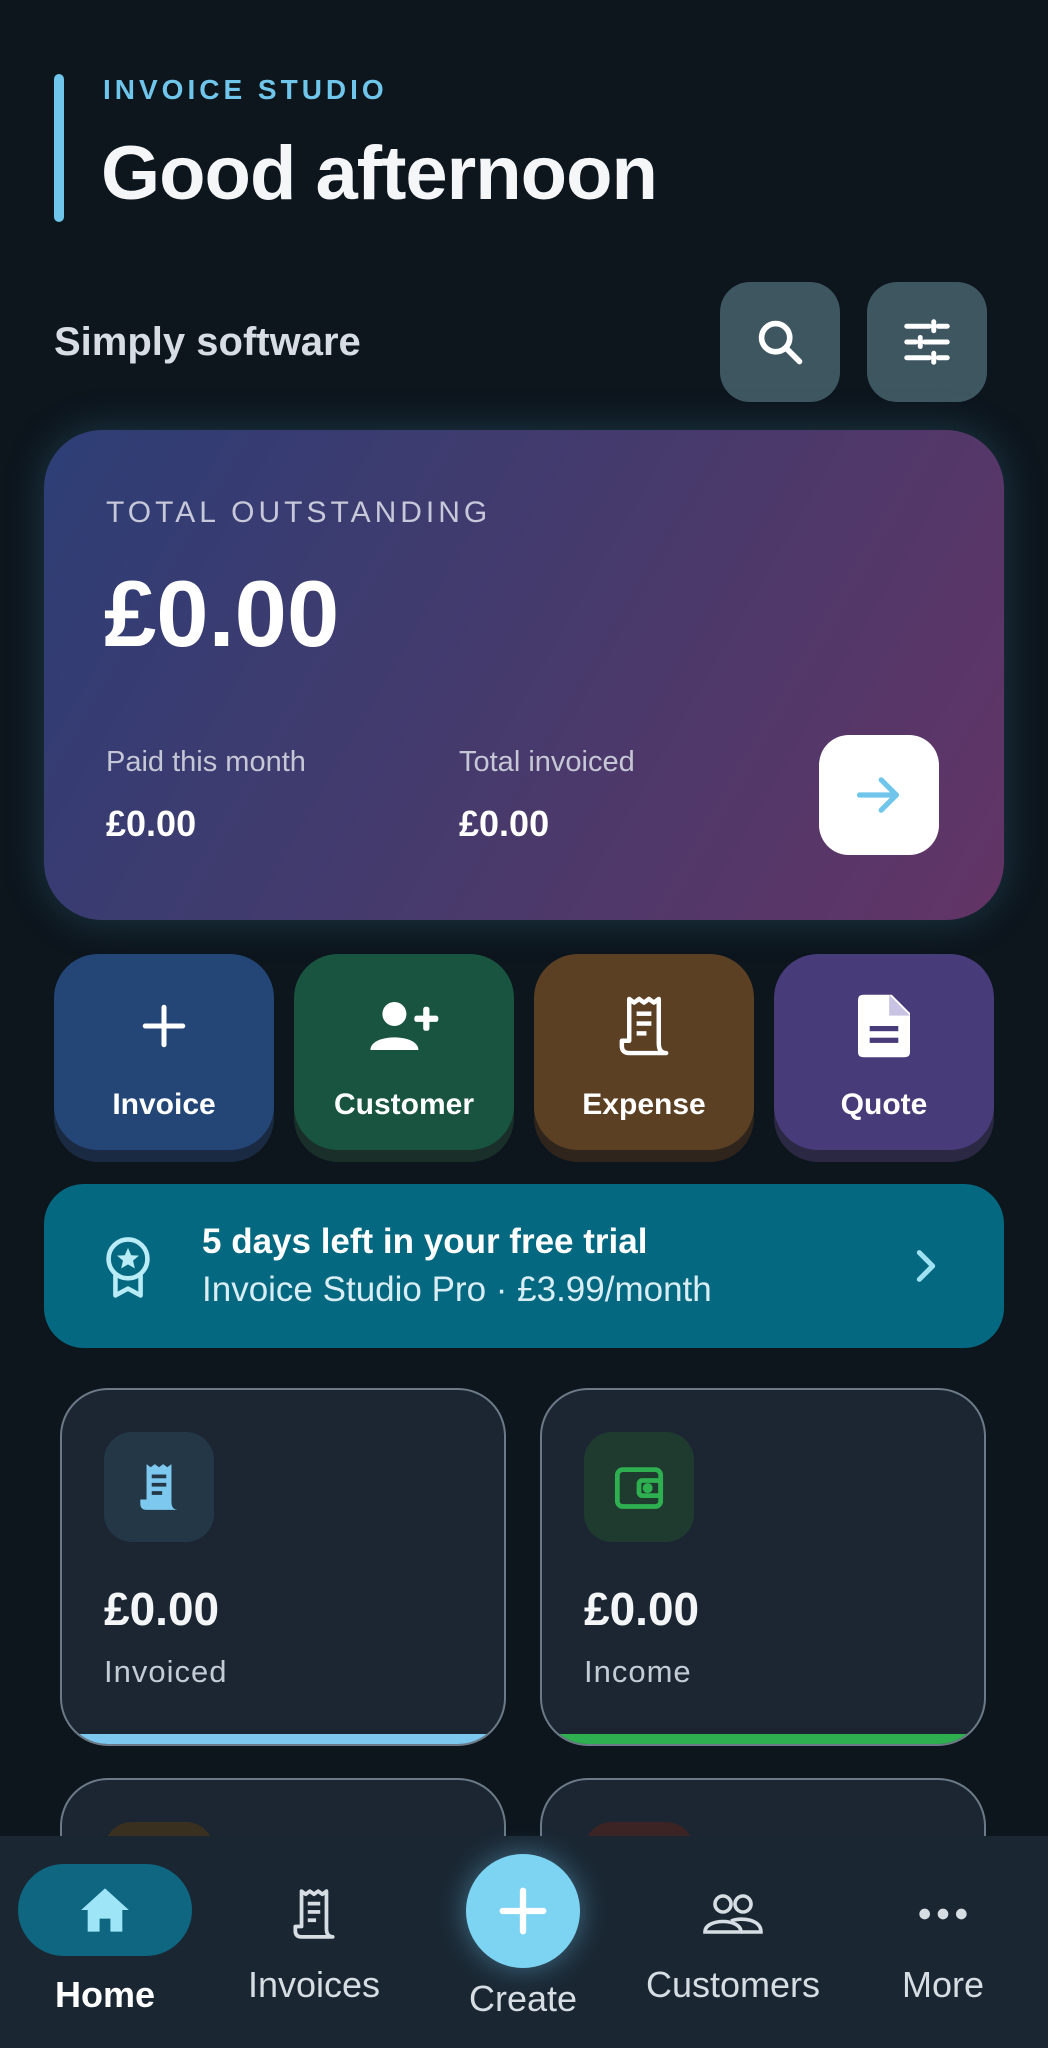 The height and width of the screenshot is (2048, 1048). What do you see at coordinates (884, 1104) in the screenshot?
I see `action-label: Quote` at bounding box center [884, 1104].